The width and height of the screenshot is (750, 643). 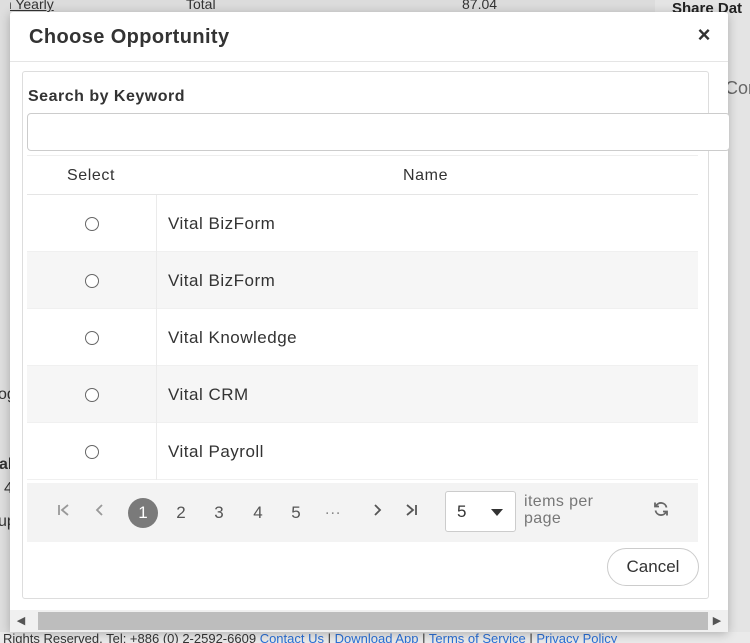 What do you see at coordinates (737, 88) in the screenshot?
I see `background-text: Cor` at bounding box center [737, 88].